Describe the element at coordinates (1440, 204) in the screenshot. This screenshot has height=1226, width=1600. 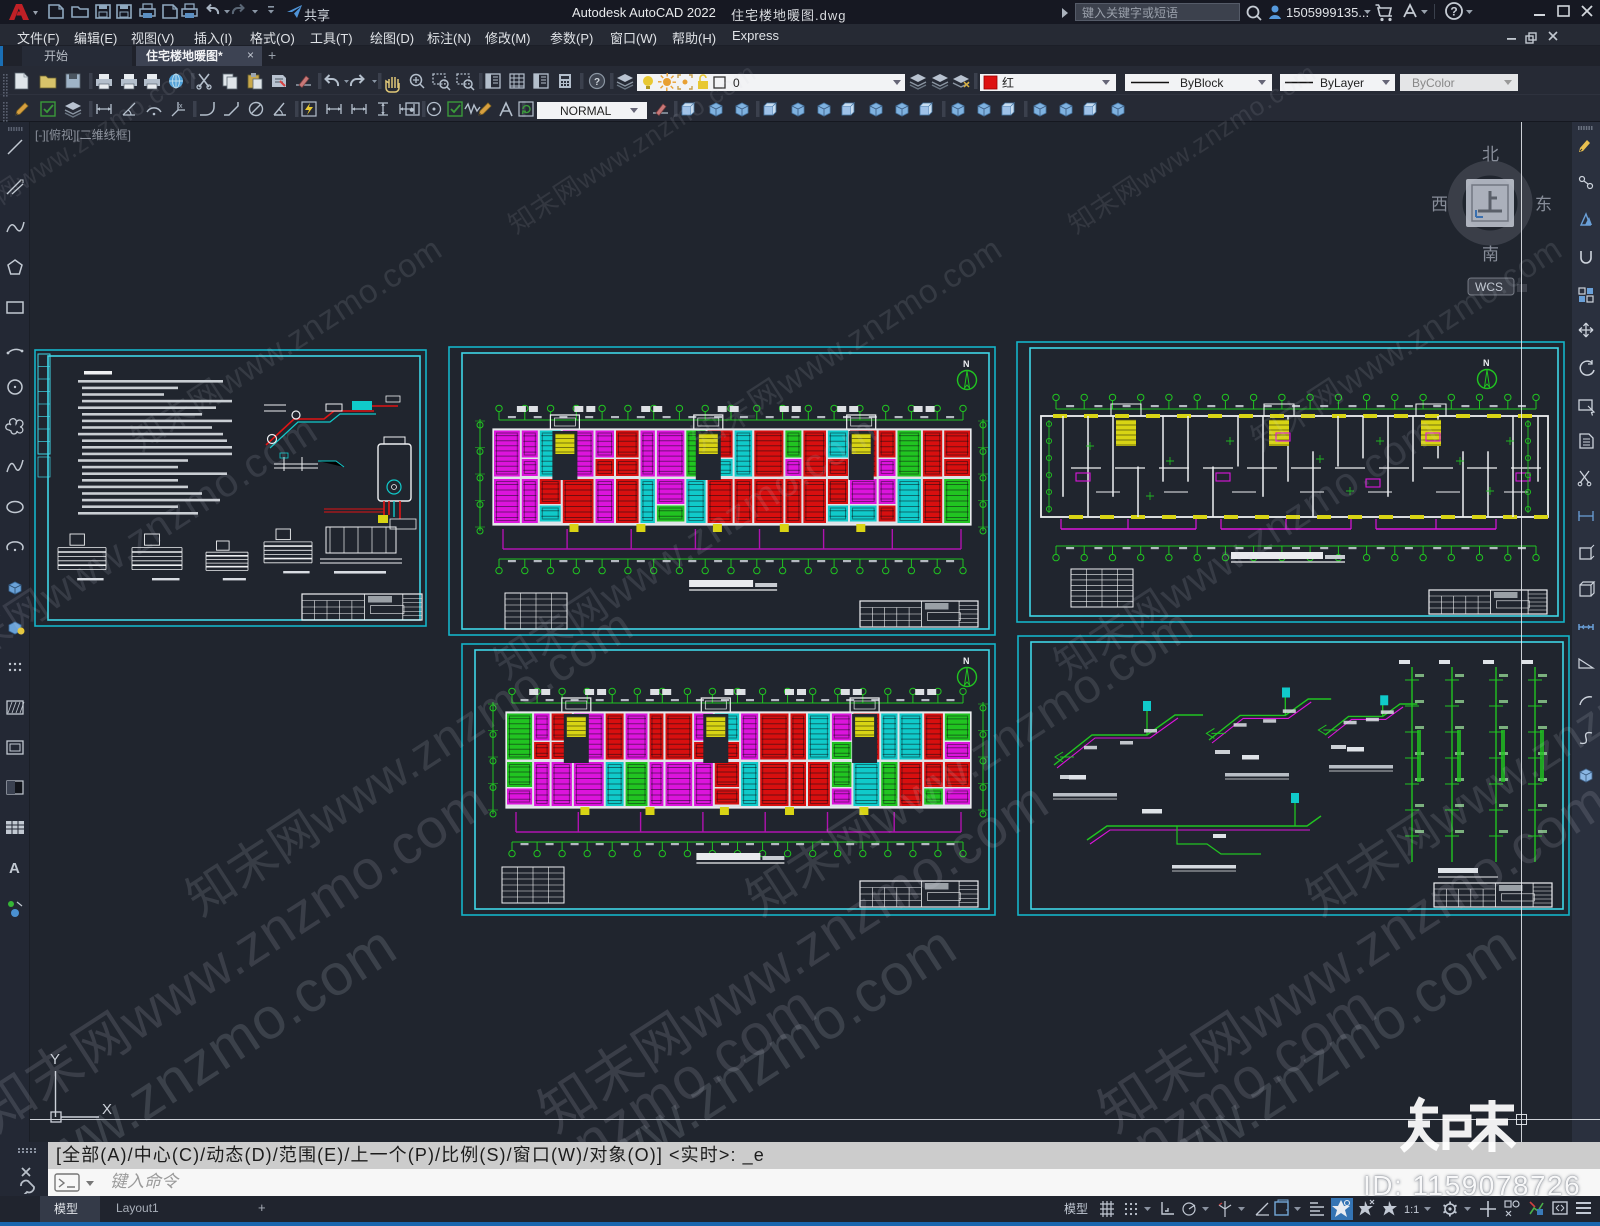
I see `svg-text: 西` at that location.